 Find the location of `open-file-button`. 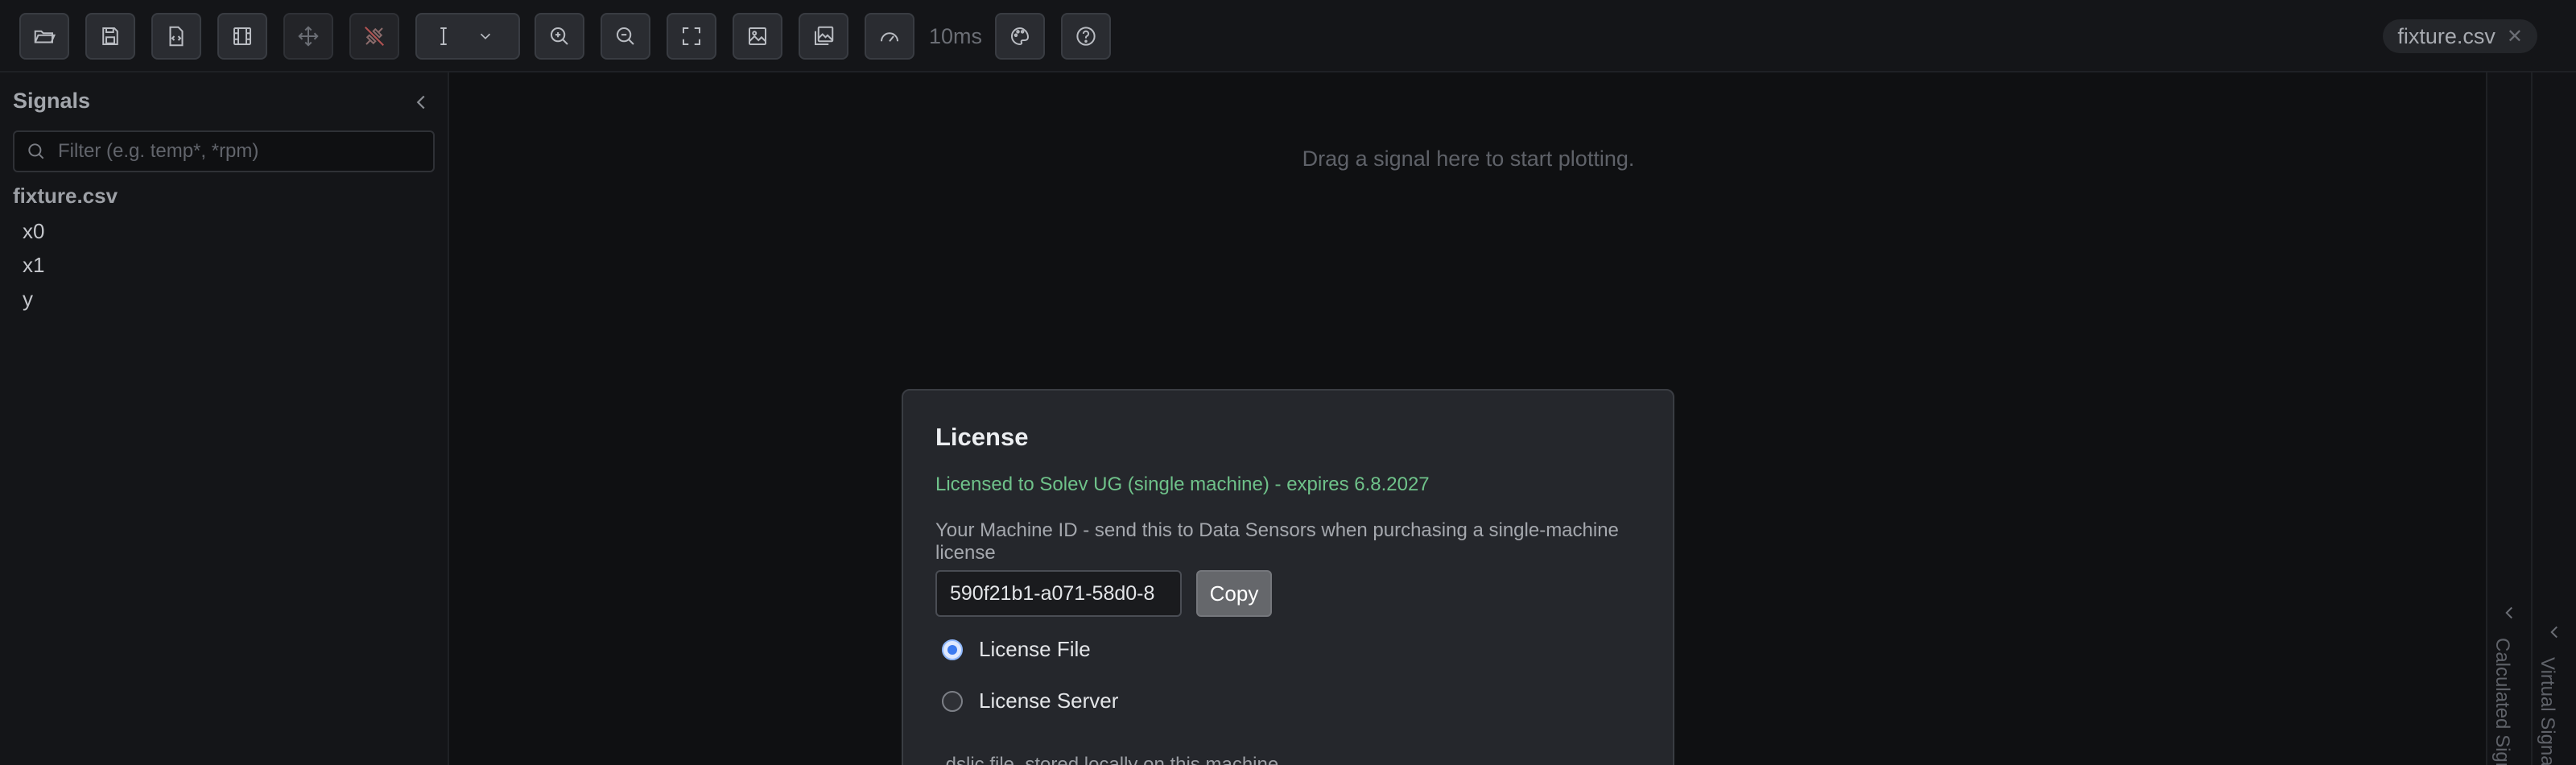

open-file-button is located at coordinates (44, 36).